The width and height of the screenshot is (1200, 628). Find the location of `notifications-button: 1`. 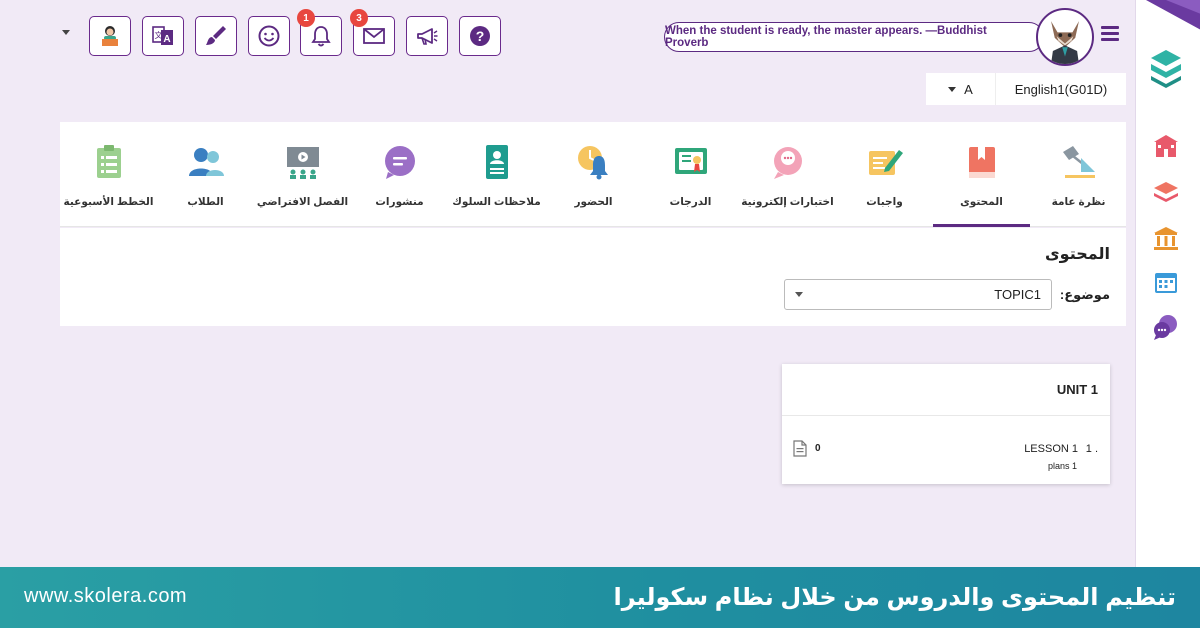

notifications-button: 1 is located at coordinates (319, 32).